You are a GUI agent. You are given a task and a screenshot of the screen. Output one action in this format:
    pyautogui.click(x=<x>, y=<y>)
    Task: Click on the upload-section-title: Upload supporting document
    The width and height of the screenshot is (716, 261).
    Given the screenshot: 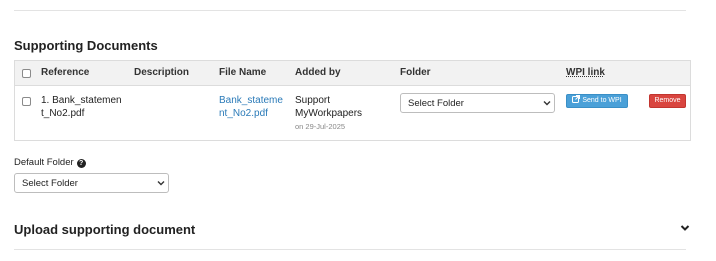 What is the action you would take?
    pyautogui.click(x=104, y=229)
    